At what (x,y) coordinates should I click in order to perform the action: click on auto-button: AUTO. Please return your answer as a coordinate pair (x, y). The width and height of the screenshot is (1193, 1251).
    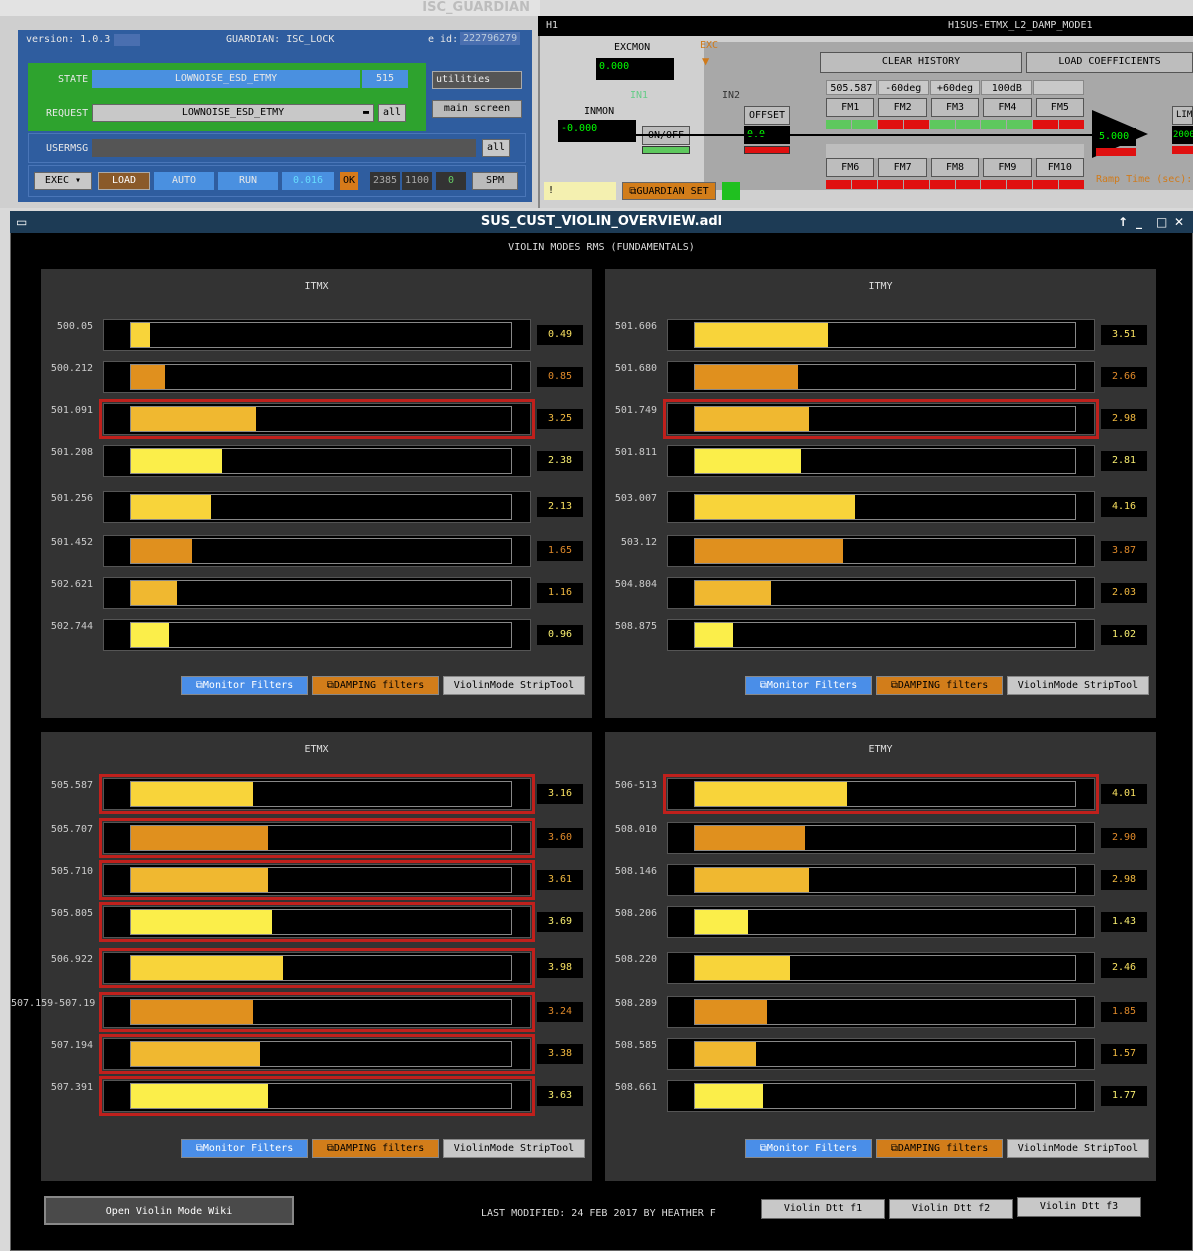
    Looking at the image, I should click on (184, 181).